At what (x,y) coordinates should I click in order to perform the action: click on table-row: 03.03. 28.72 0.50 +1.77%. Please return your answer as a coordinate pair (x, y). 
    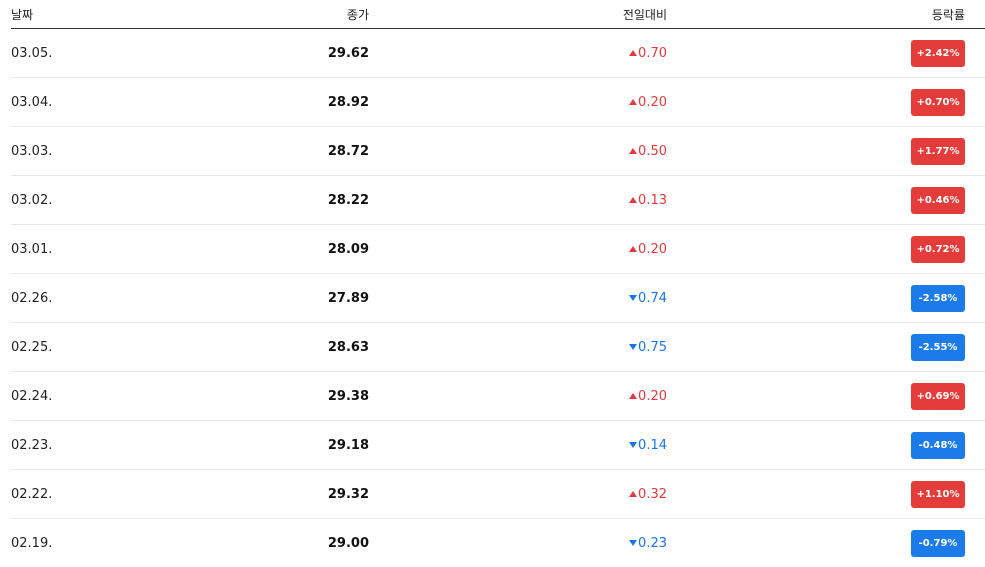
    Looking at the image, I should click on (498, 151).